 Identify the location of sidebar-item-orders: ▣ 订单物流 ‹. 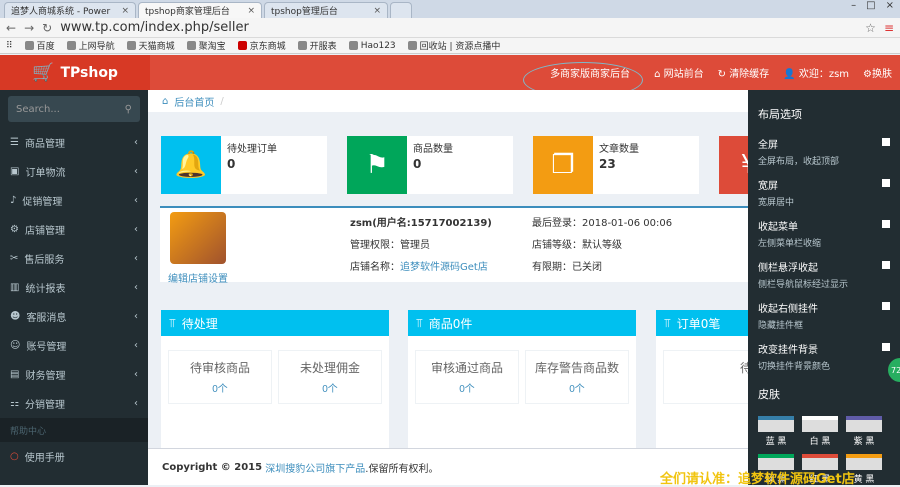
(74, 171).